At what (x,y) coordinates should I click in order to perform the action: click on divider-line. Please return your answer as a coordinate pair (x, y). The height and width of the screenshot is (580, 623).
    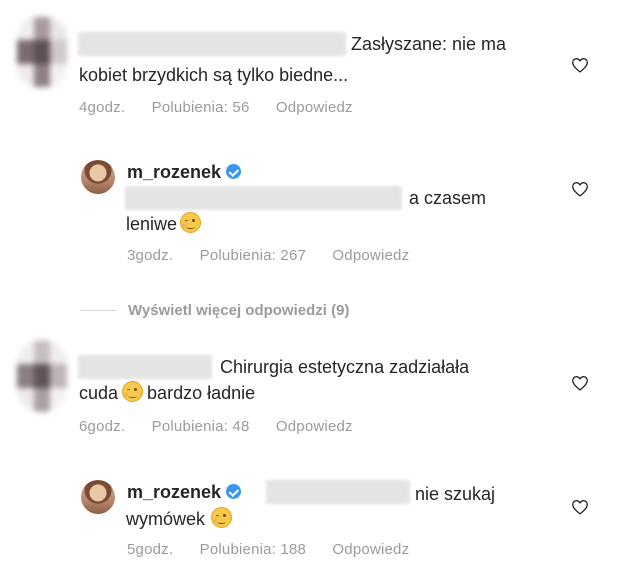
    Looking at the image, I should click on (99, 310).